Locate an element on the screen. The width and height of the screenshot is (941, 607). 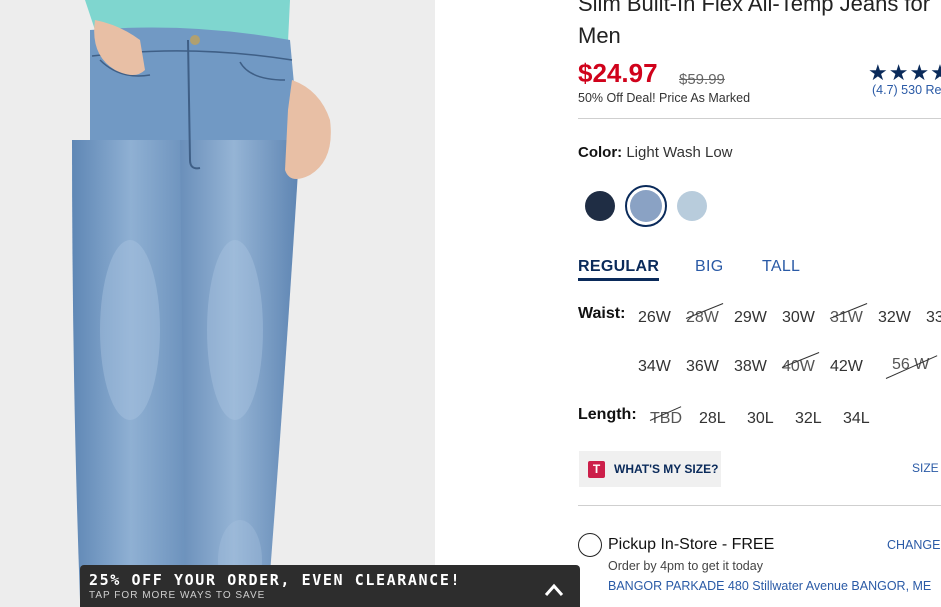
color-selection: Color: Light Wash Low is located at coordinates (655, 152).